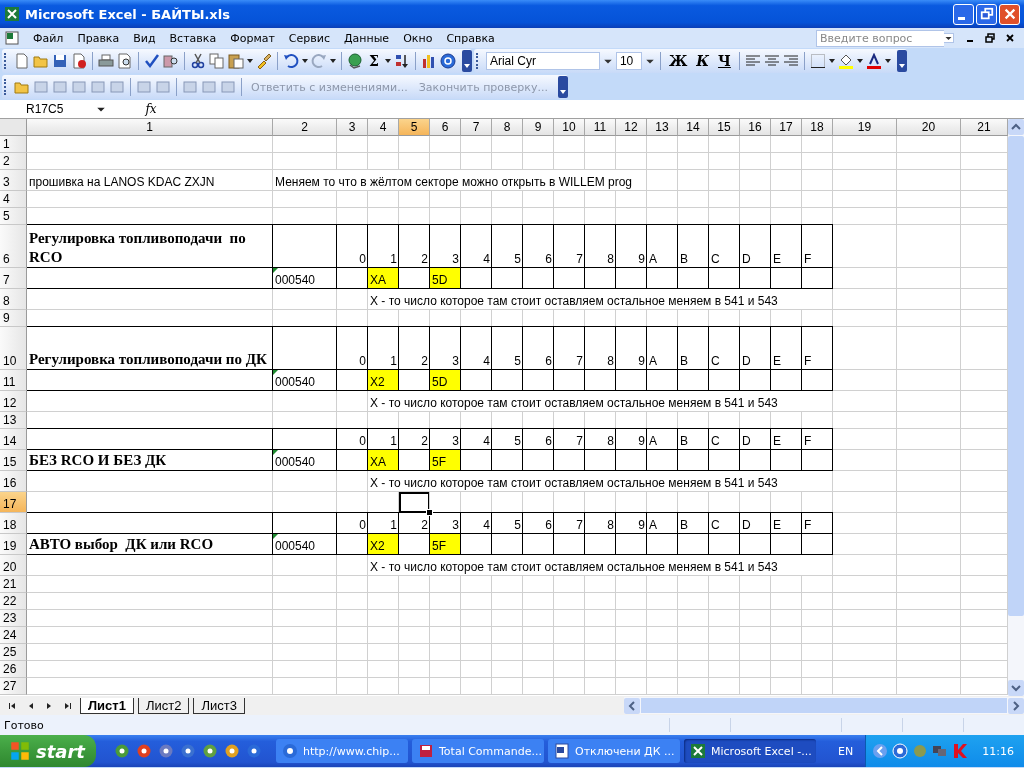  What do you see at coordinates (678, 61) in the screenshot?
I see `bold-button: Ж` at bounding box center [678, 61].